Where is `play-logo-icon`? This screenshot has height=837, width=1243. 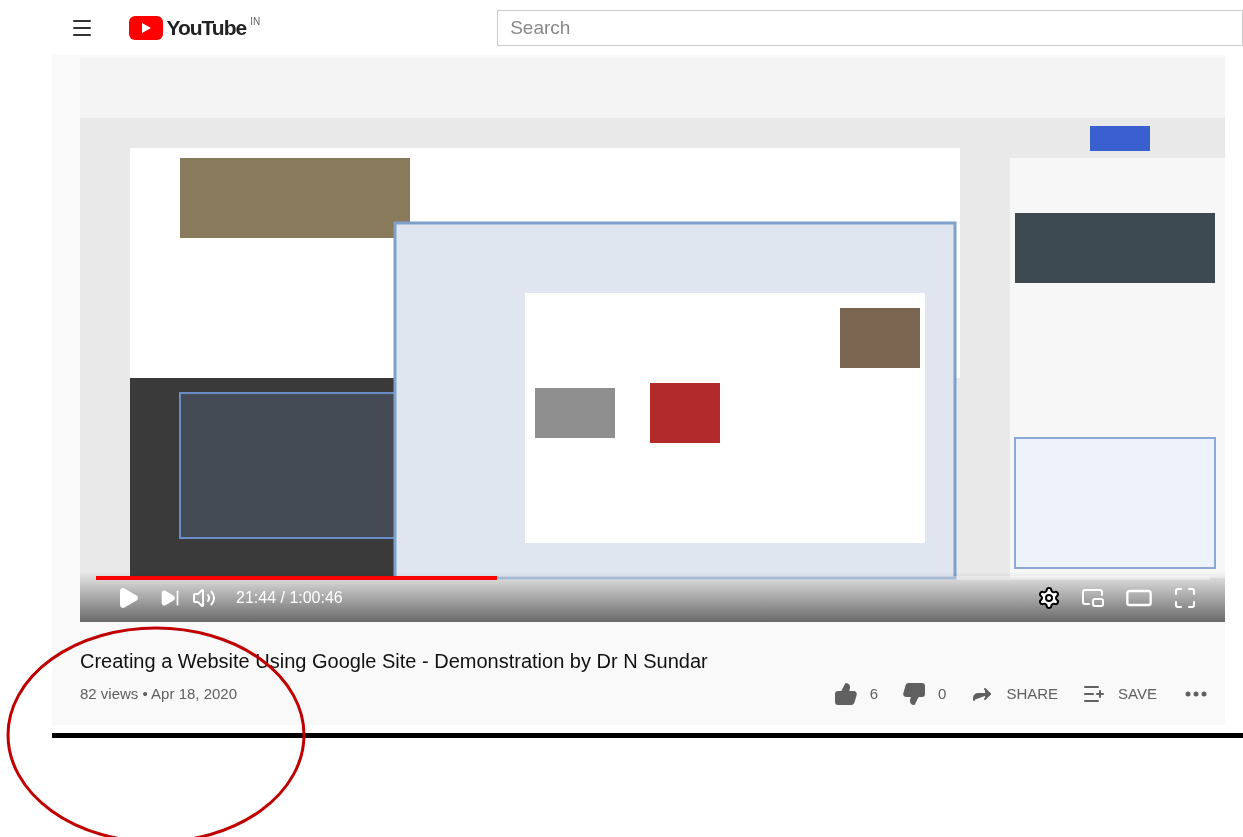
play-logo-icon is located at coordinates (146, 27).